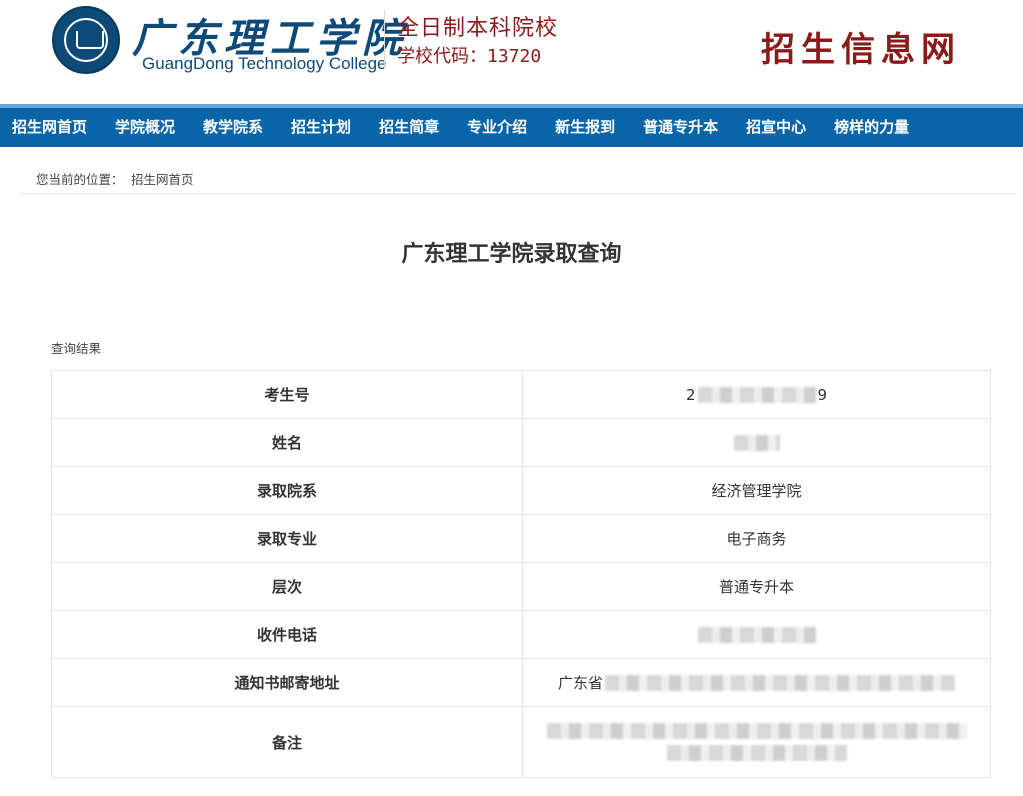  I want to click on row-value-remarks, so click(756, 742).